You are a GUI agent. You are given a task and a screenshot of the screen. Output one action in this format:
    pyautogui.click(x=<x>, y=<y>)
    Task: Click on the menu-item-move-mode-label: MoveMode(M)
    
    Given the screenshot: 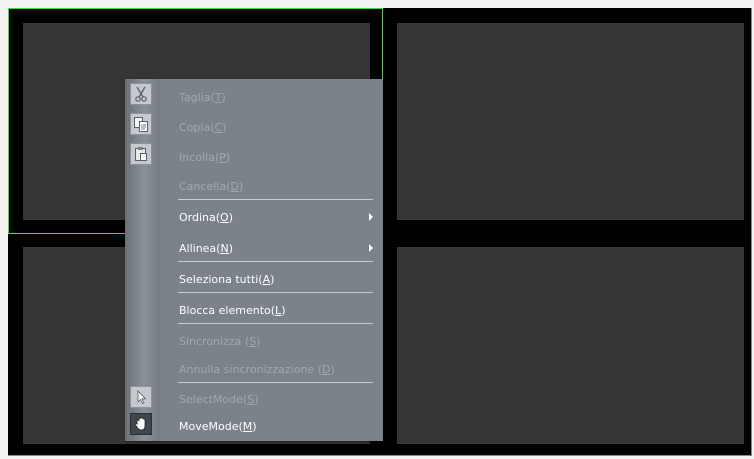 What is the action you would take?
    pyautogui.click(x=218, y=426)
    